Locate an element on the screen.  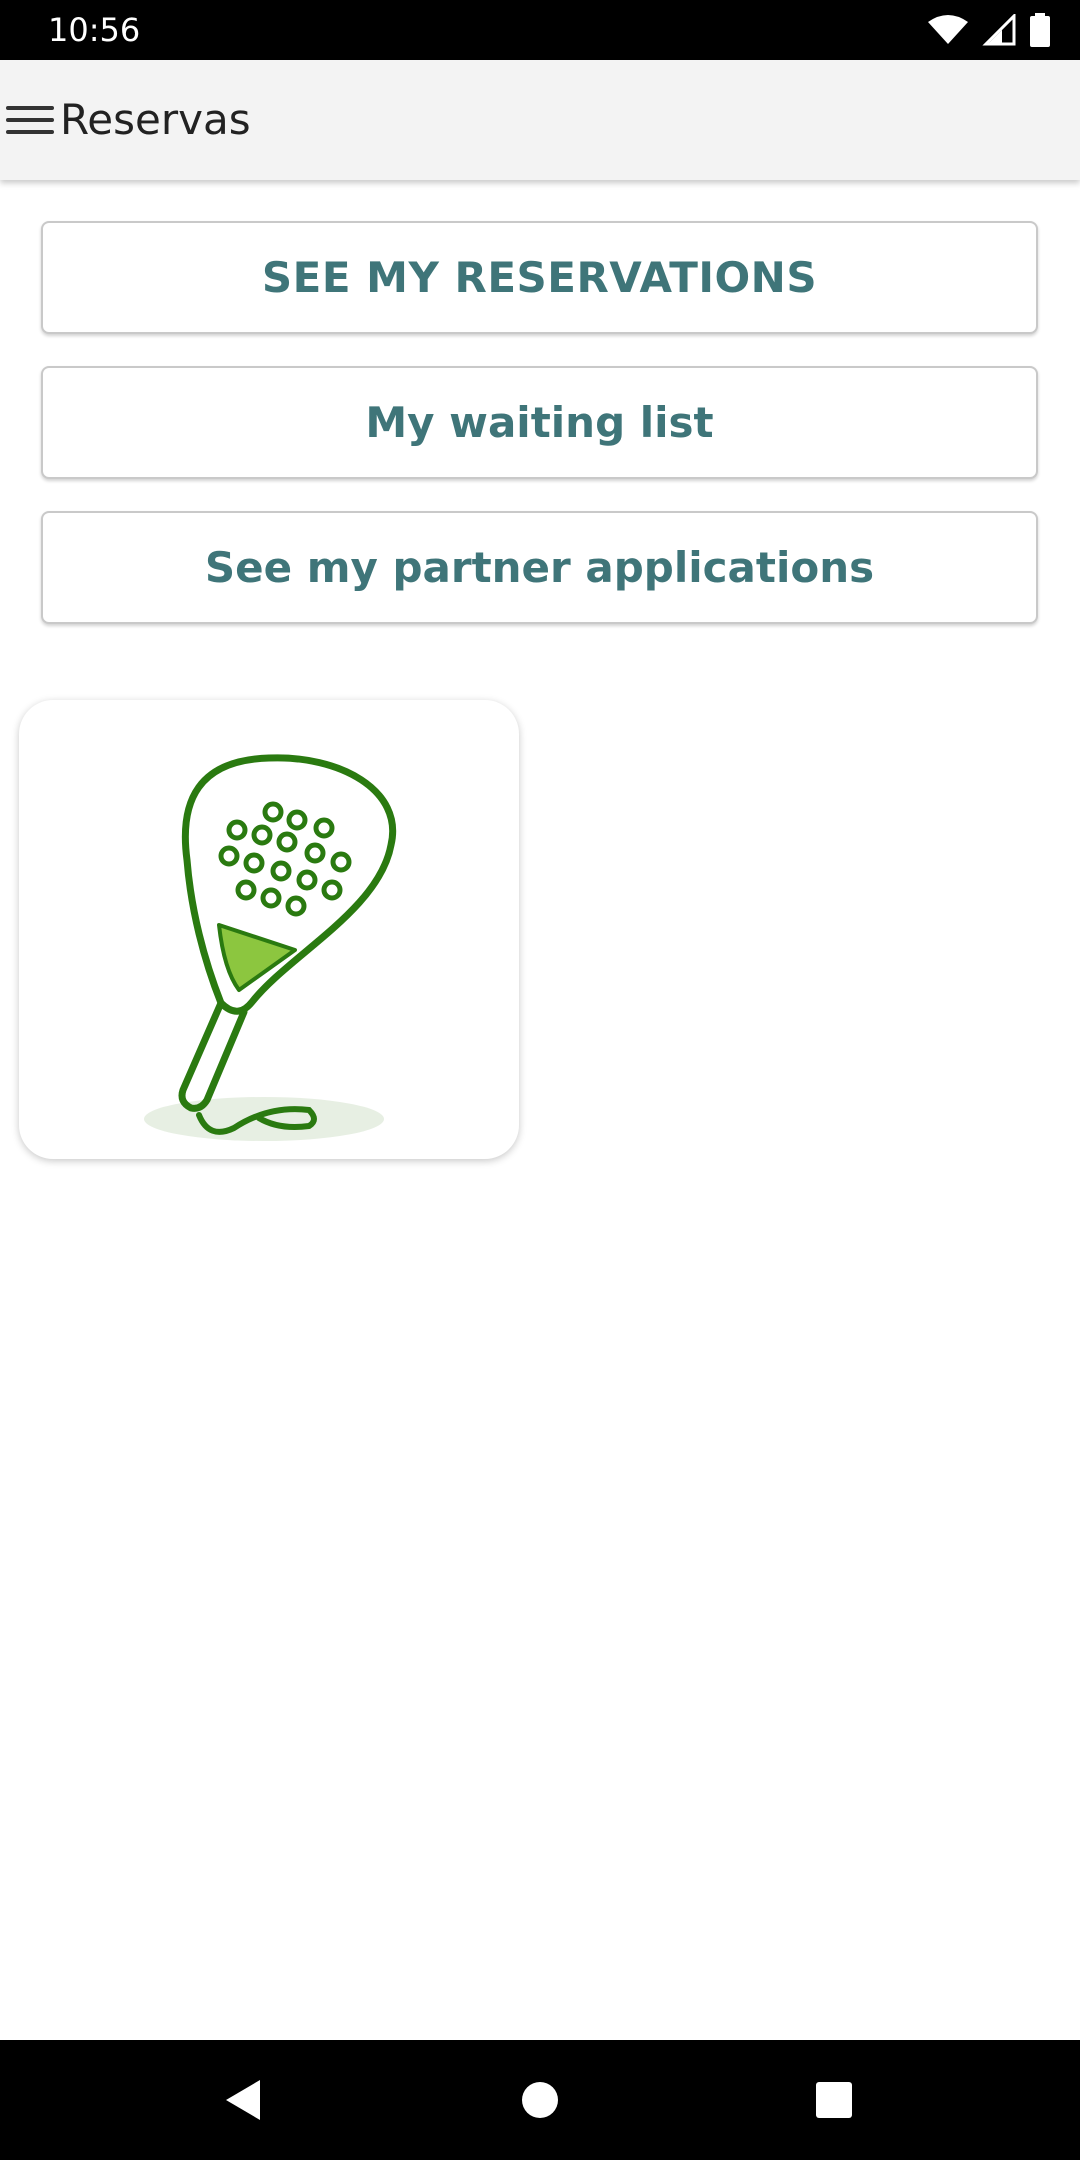
home-icon is located at coordinates (540, 2100).